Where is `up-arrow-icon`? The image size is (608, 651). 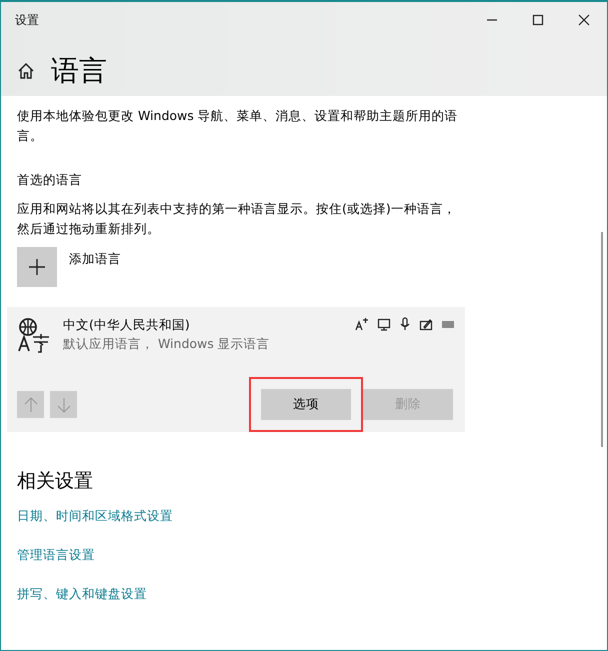 up-arrow-icon is located at coordinates (31, 404).